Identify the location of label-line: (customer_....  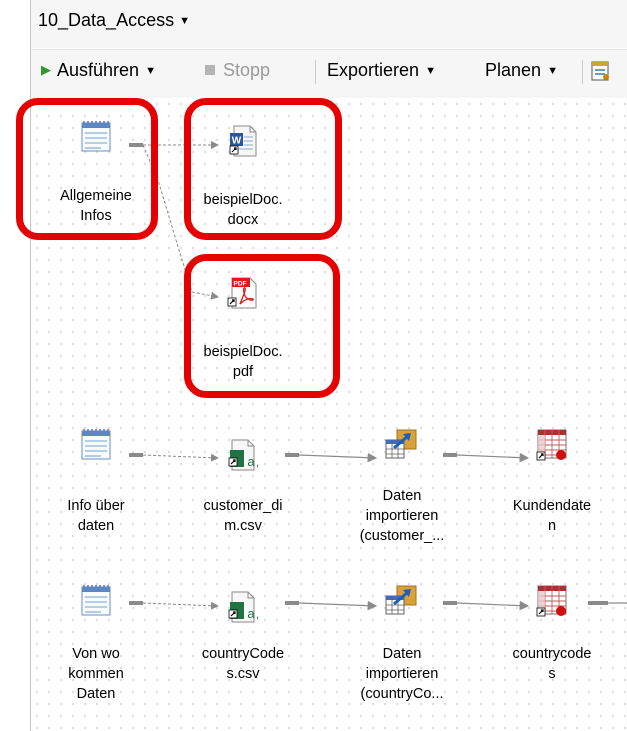
(402, 536).